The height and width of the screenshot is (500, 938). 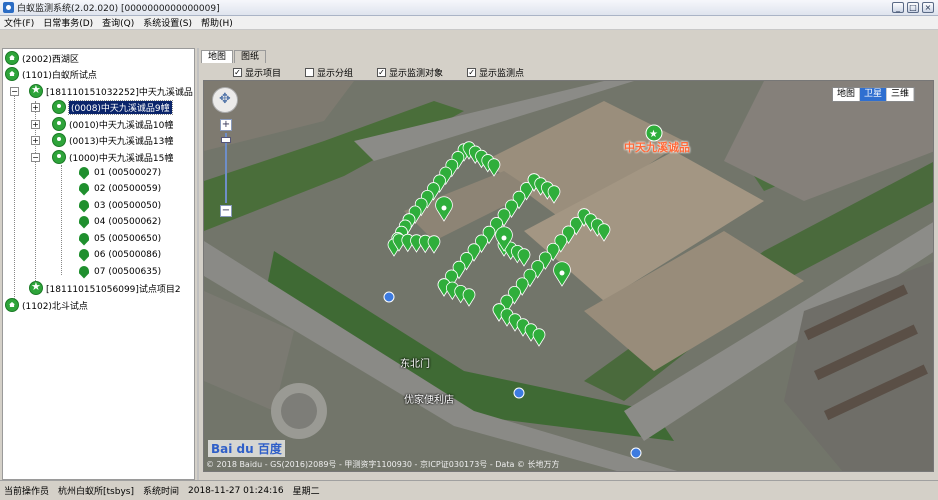 I want to click on tree-node-baiyisuo: (1101)白蚁所试点, so click(x=51, y=74).